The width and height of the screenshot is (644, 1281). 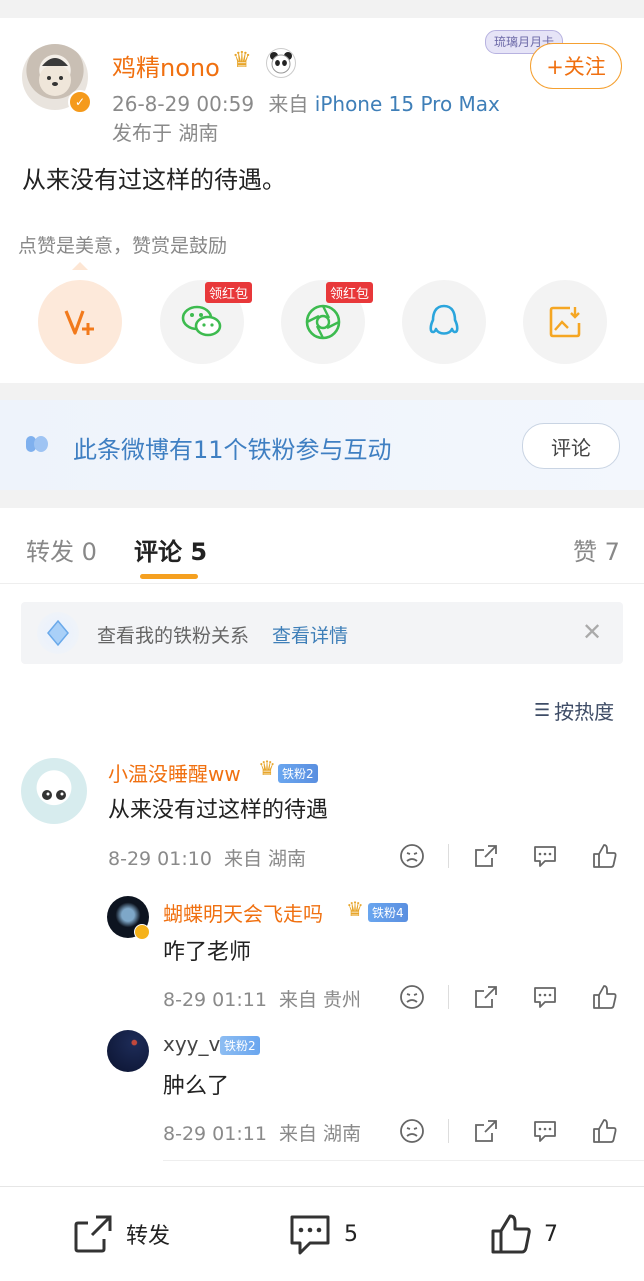 What do you see at coordinates (174, 772) in the screenshot?
I see `commenter-name: 小温没睡醒ww` at bounding box center [174, 772].